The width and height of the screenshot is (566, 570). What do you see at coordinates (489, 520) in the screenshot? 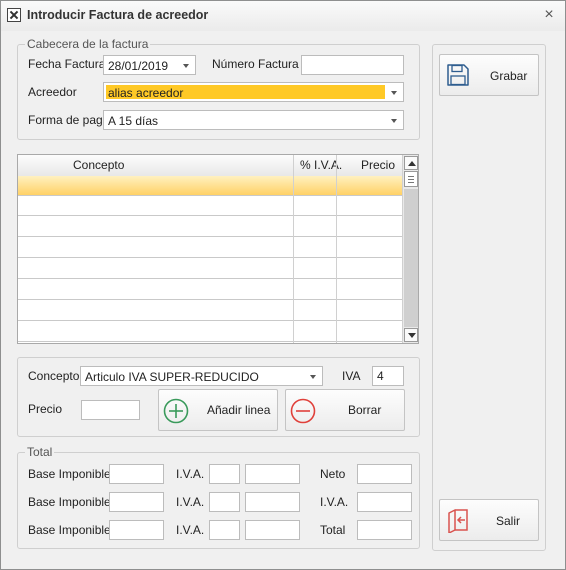
I see `exit-button: Salir` at bounding box center [489, 520].